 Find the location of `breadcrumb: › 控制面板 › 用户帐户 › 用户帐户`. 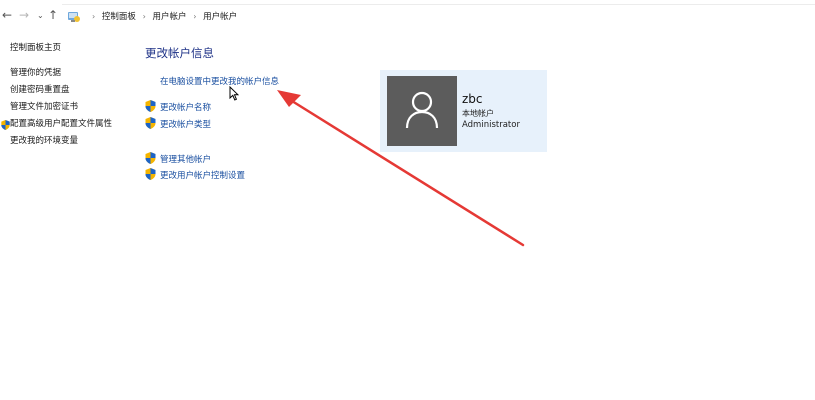

breadcrumb: › 控制面板 › 用户帐户 › 用户帐户 is located at coordinates (438, 16).